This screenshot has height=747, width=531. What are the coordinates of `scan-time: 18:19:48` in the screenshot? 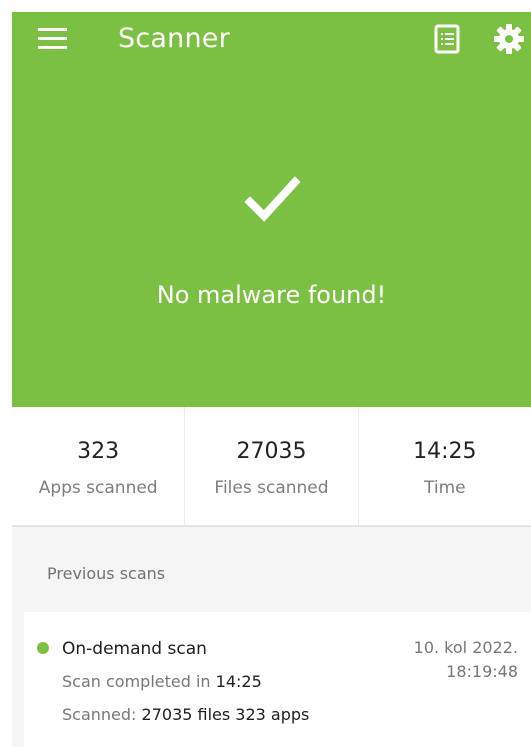 It's located at (482, 671).